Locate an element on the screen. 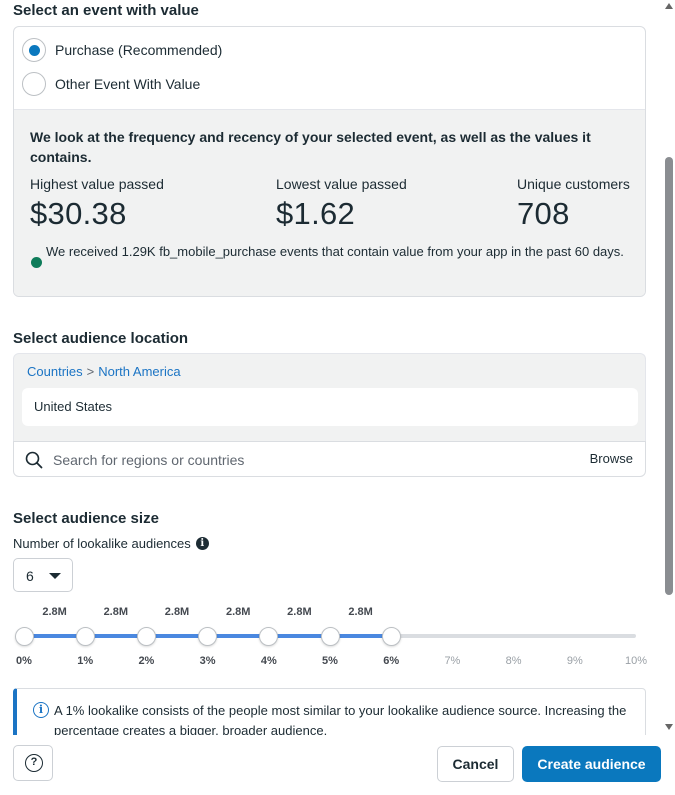 This screenshot has height=795, width=675. help-button: ? is located at coordinates (33, 763).